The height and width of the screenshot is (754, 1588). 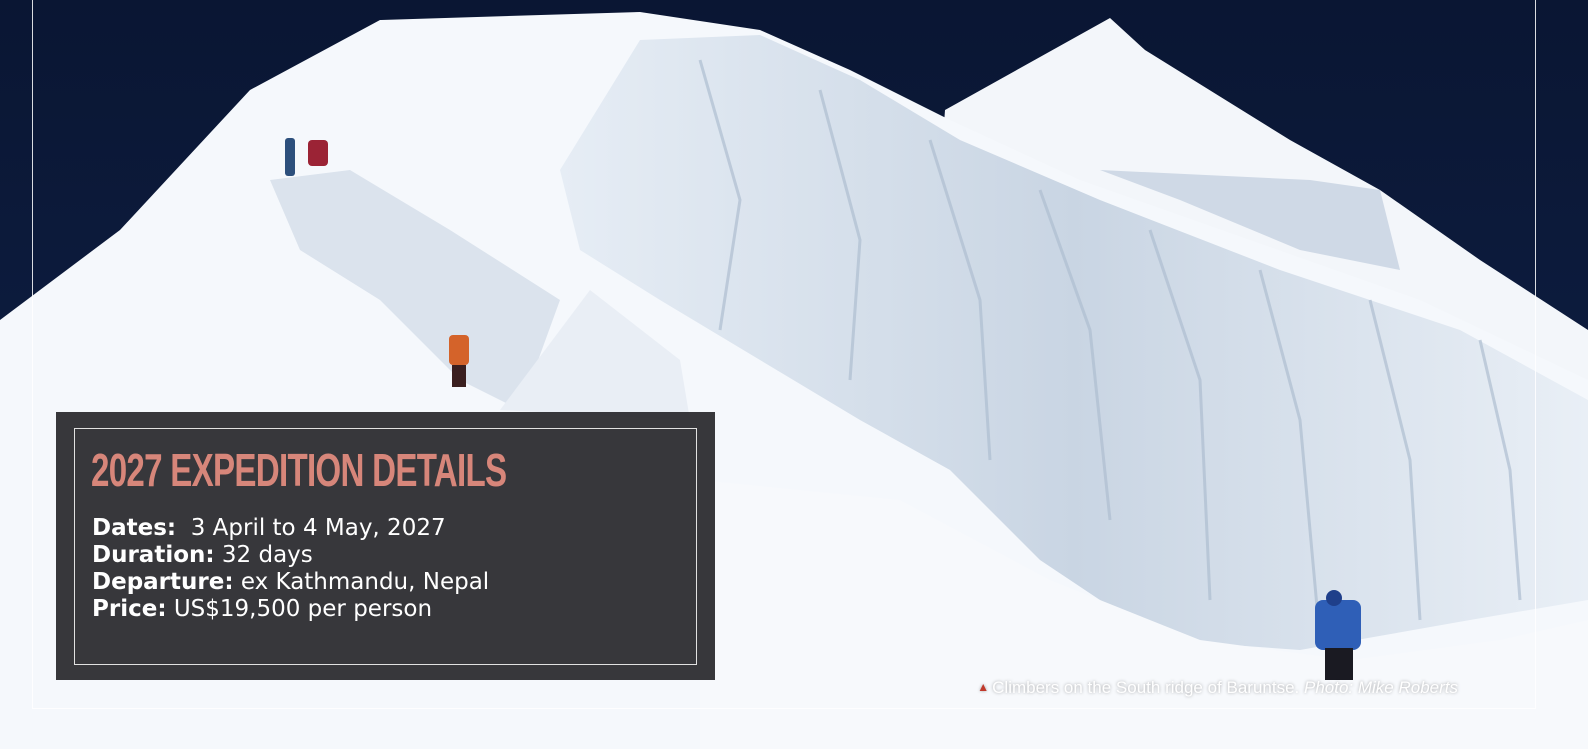 I want to click on detail-departure: Departure: ex Kathmandu, Nepal, so click(x=290, y=582).